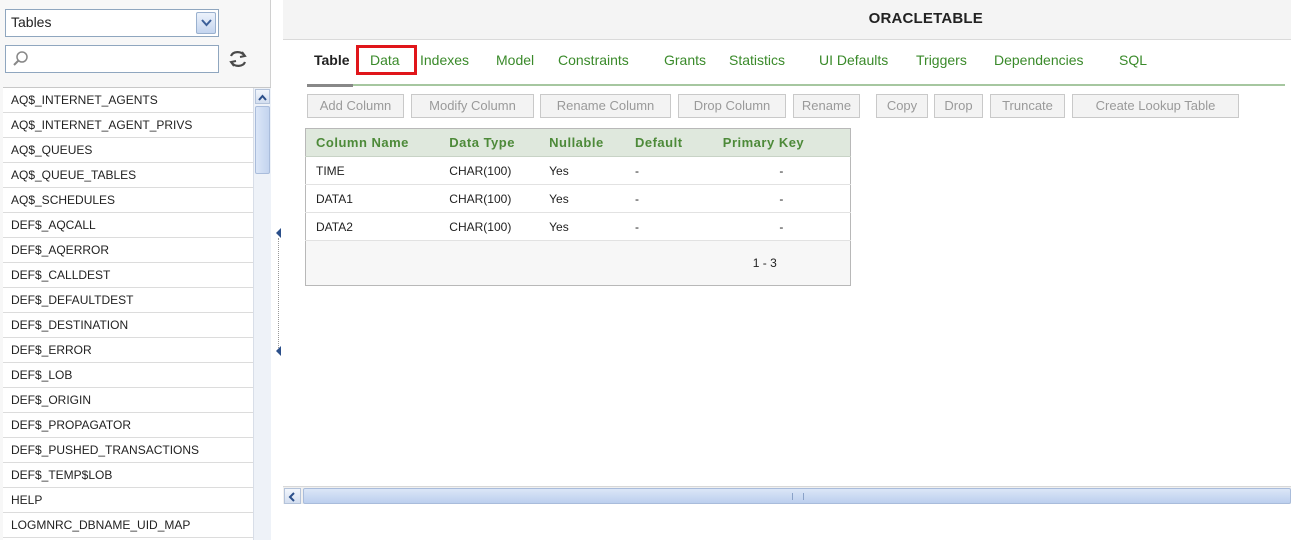 The height and width of the screenshot is (540, 1291). Describe the element at coordinates (128, 100) in the screenshot. I see `list-item: AQ$_INTERNET_AGENTS` at that location.